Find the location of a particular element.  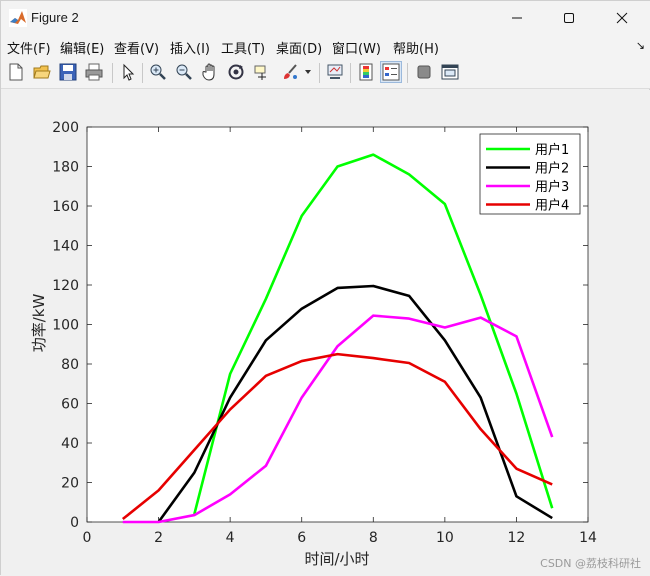

link-plot-button is located at coordinates (335, 72).